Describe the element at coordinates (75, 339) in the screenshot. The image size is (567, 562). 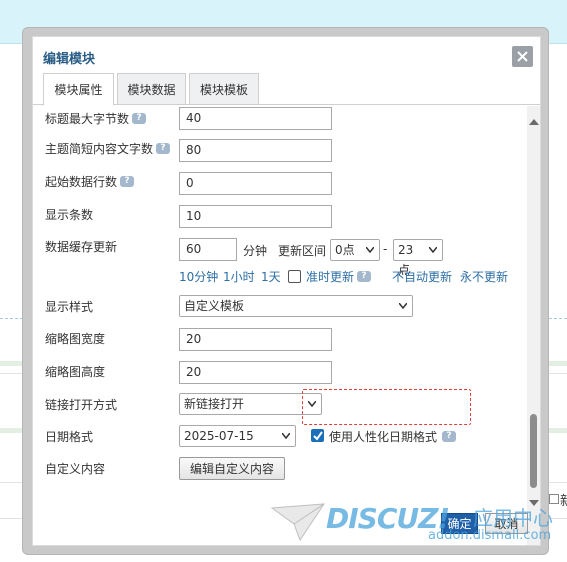
I see `thumb-width-label: 缩略图宽度` at that location.